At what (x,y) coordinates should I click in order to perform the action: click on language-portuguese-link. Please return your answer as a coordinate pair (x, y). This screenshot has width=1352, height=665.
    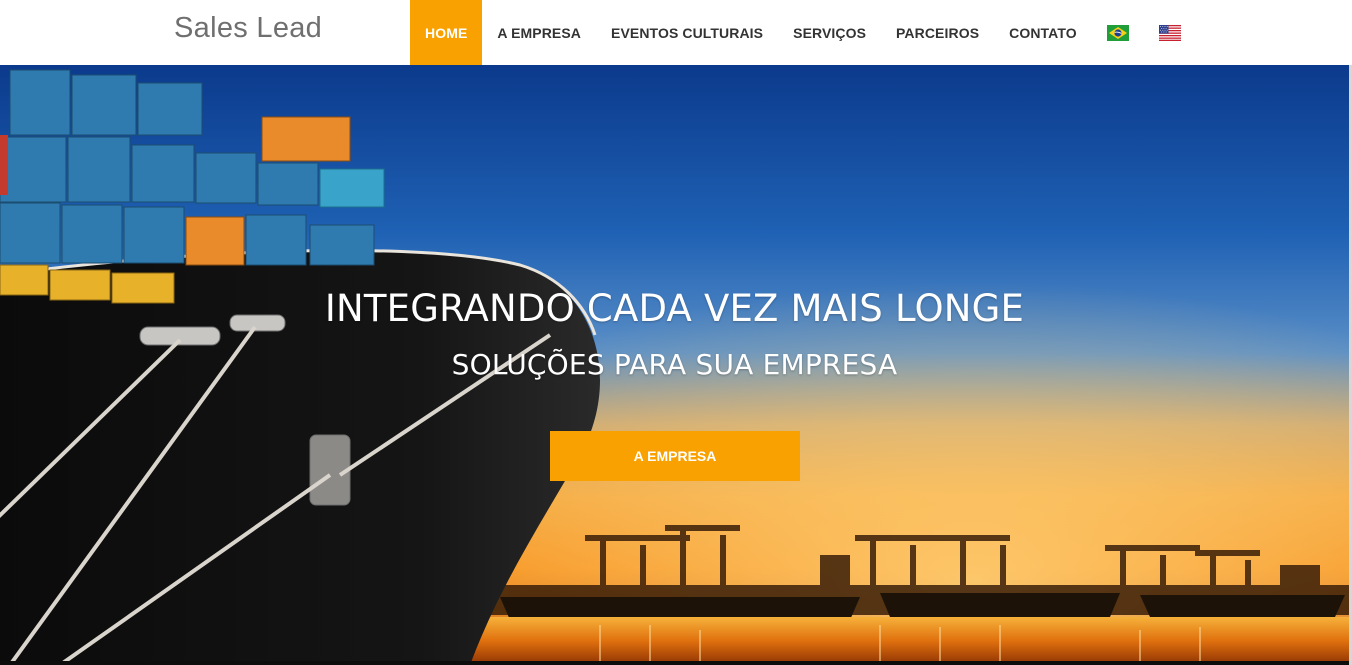
    Looking at the image, I should click on (1118, 32).